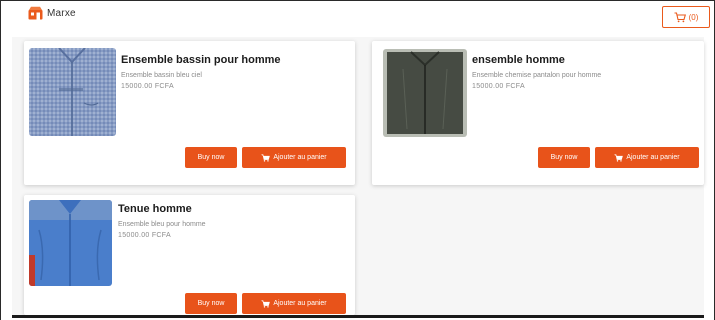 This screenshot has height=320, width=715. What do you see at coordinates (358, 316) in the screenshot?
I see `bottom-divider` at bounding box center [358, 316].